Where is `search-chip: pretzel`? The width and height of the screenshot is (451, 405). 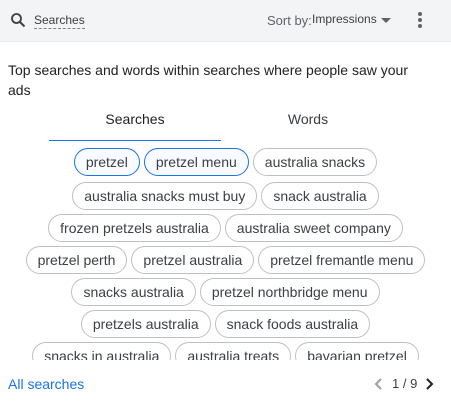
search-chip: pretzel is located at coordinates (106, 162).